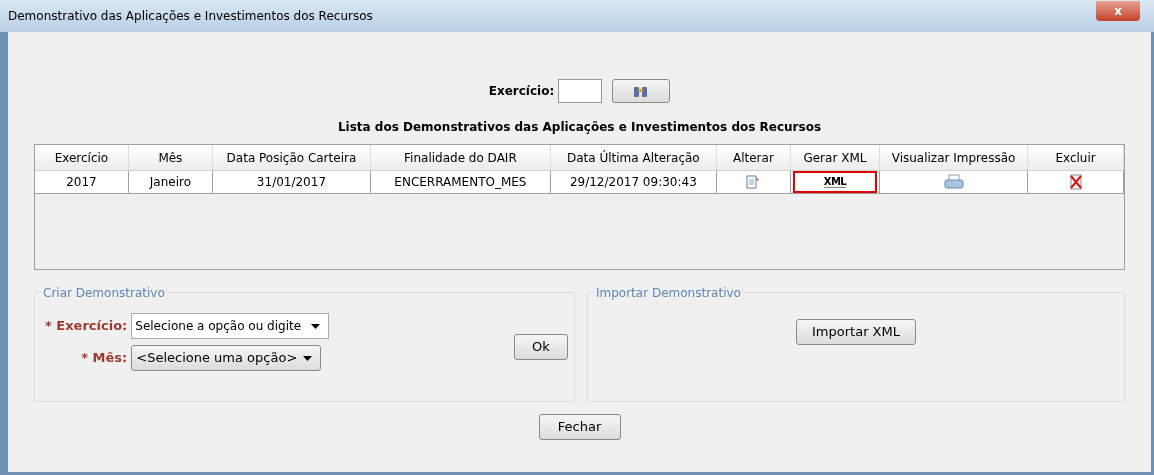  I want to click on select-value: <Selecione uma opção>, so click(217, 358).